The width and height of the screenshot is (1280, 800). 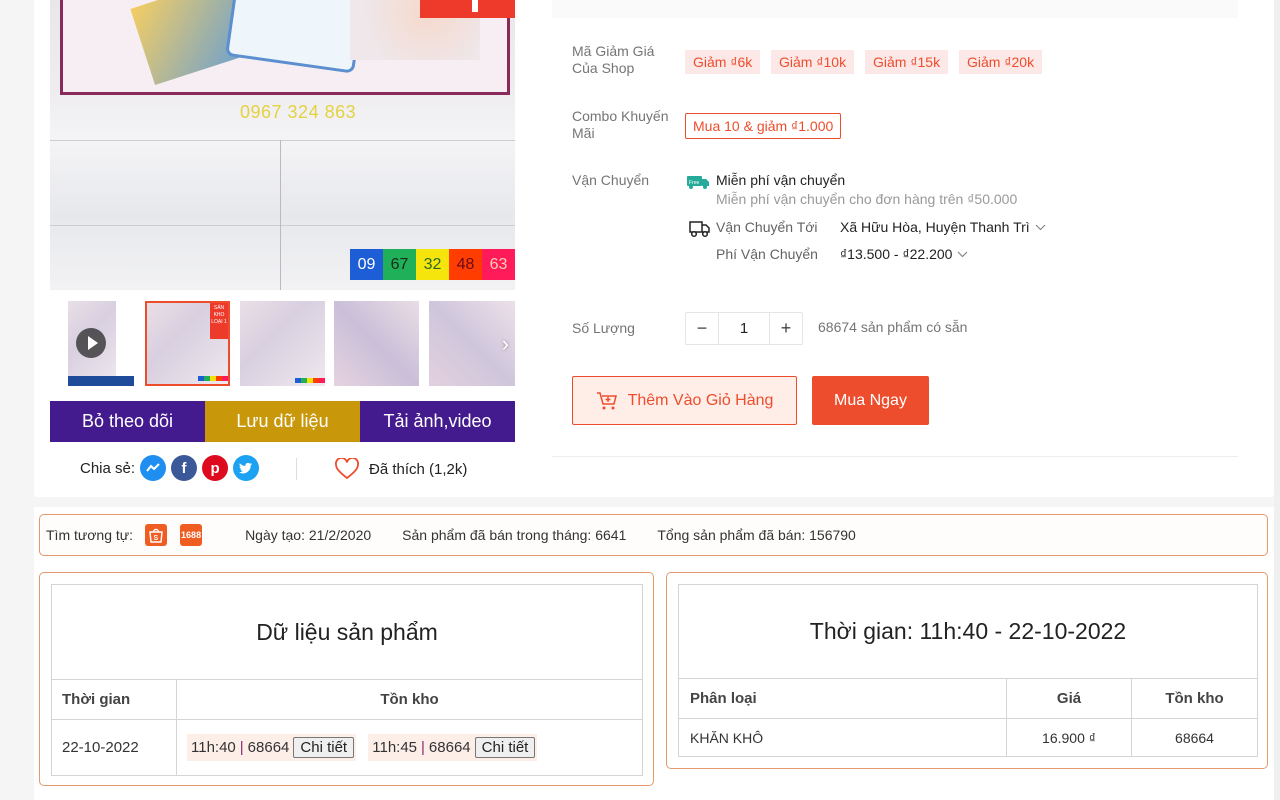 What do you see at coordinates (613, 59) in the screenshot?
I see `voucher-label: Mã Giảm Giá Của Shop` at bounding box center [613, 59].